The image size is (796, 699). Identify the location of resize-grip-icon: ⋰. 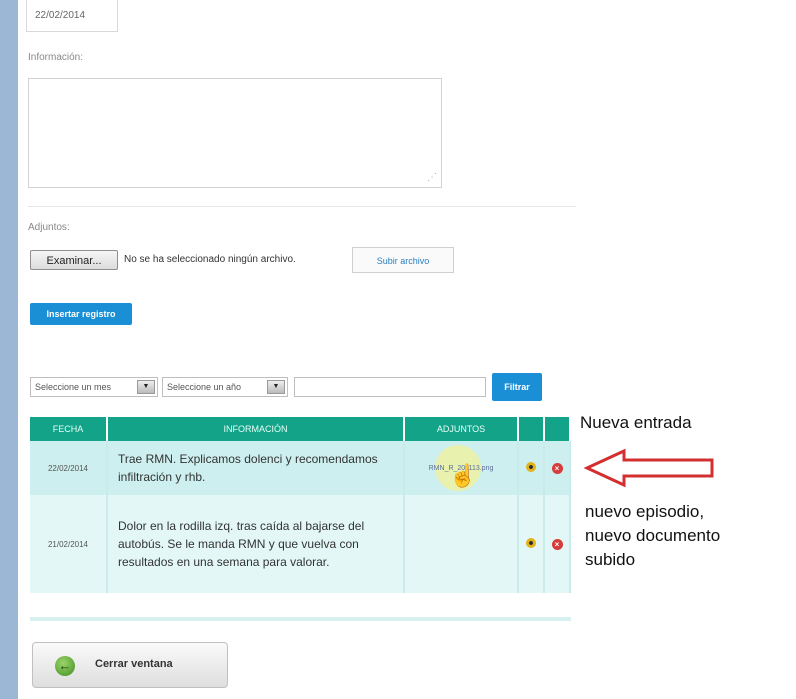
(432, 177).